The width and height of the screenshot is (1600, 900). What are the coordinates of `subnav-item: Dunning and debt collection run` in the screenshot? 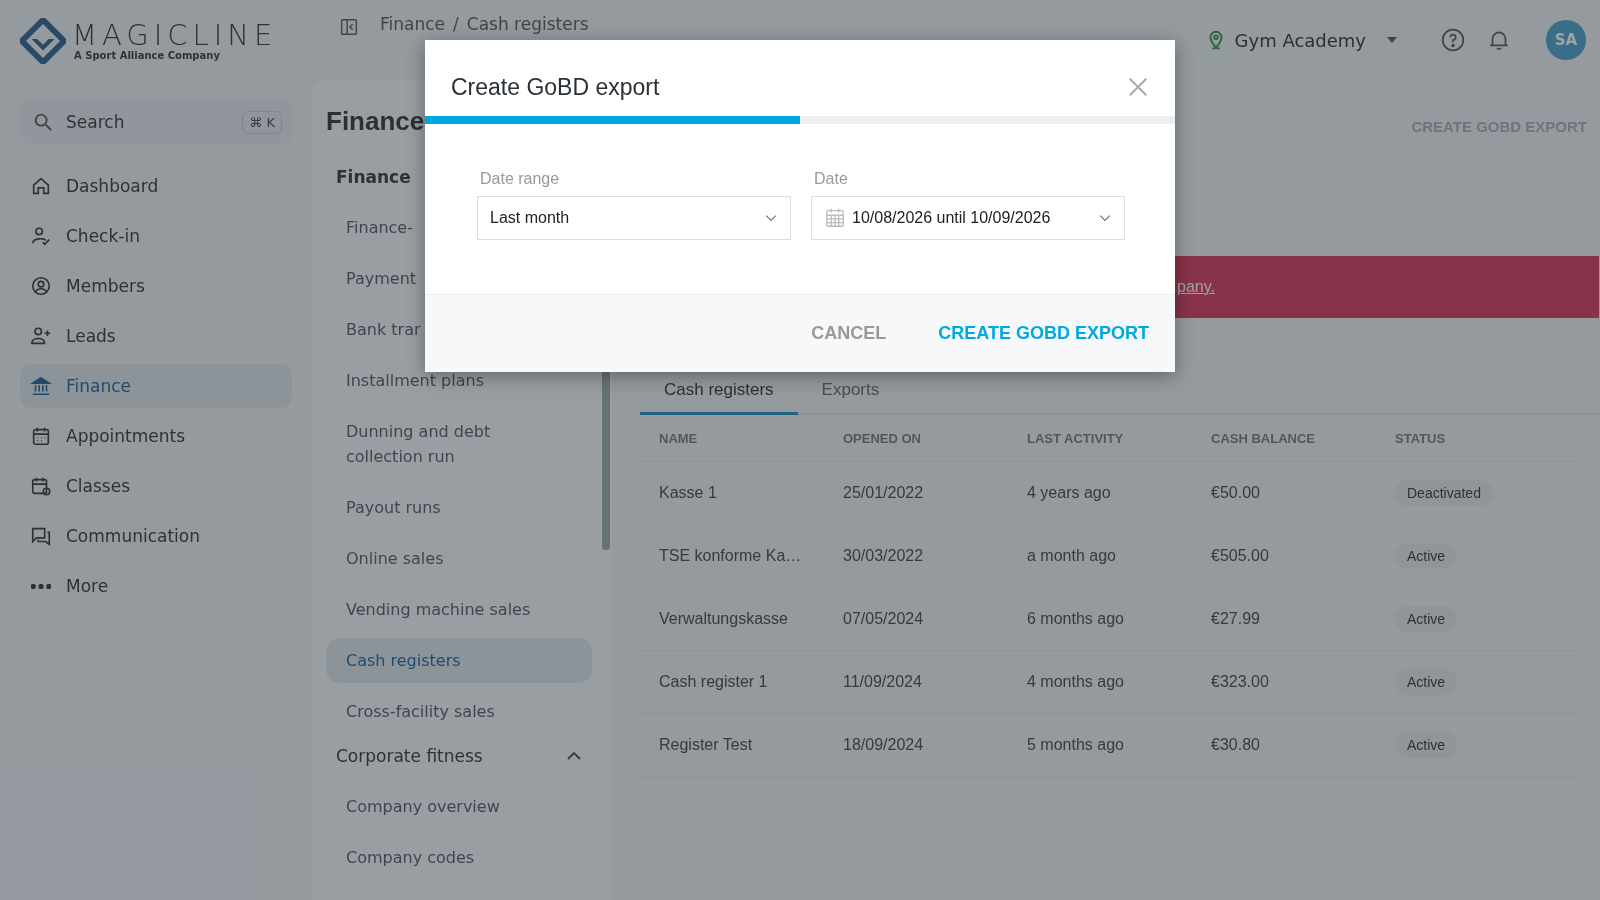 It's located at (459, 444).